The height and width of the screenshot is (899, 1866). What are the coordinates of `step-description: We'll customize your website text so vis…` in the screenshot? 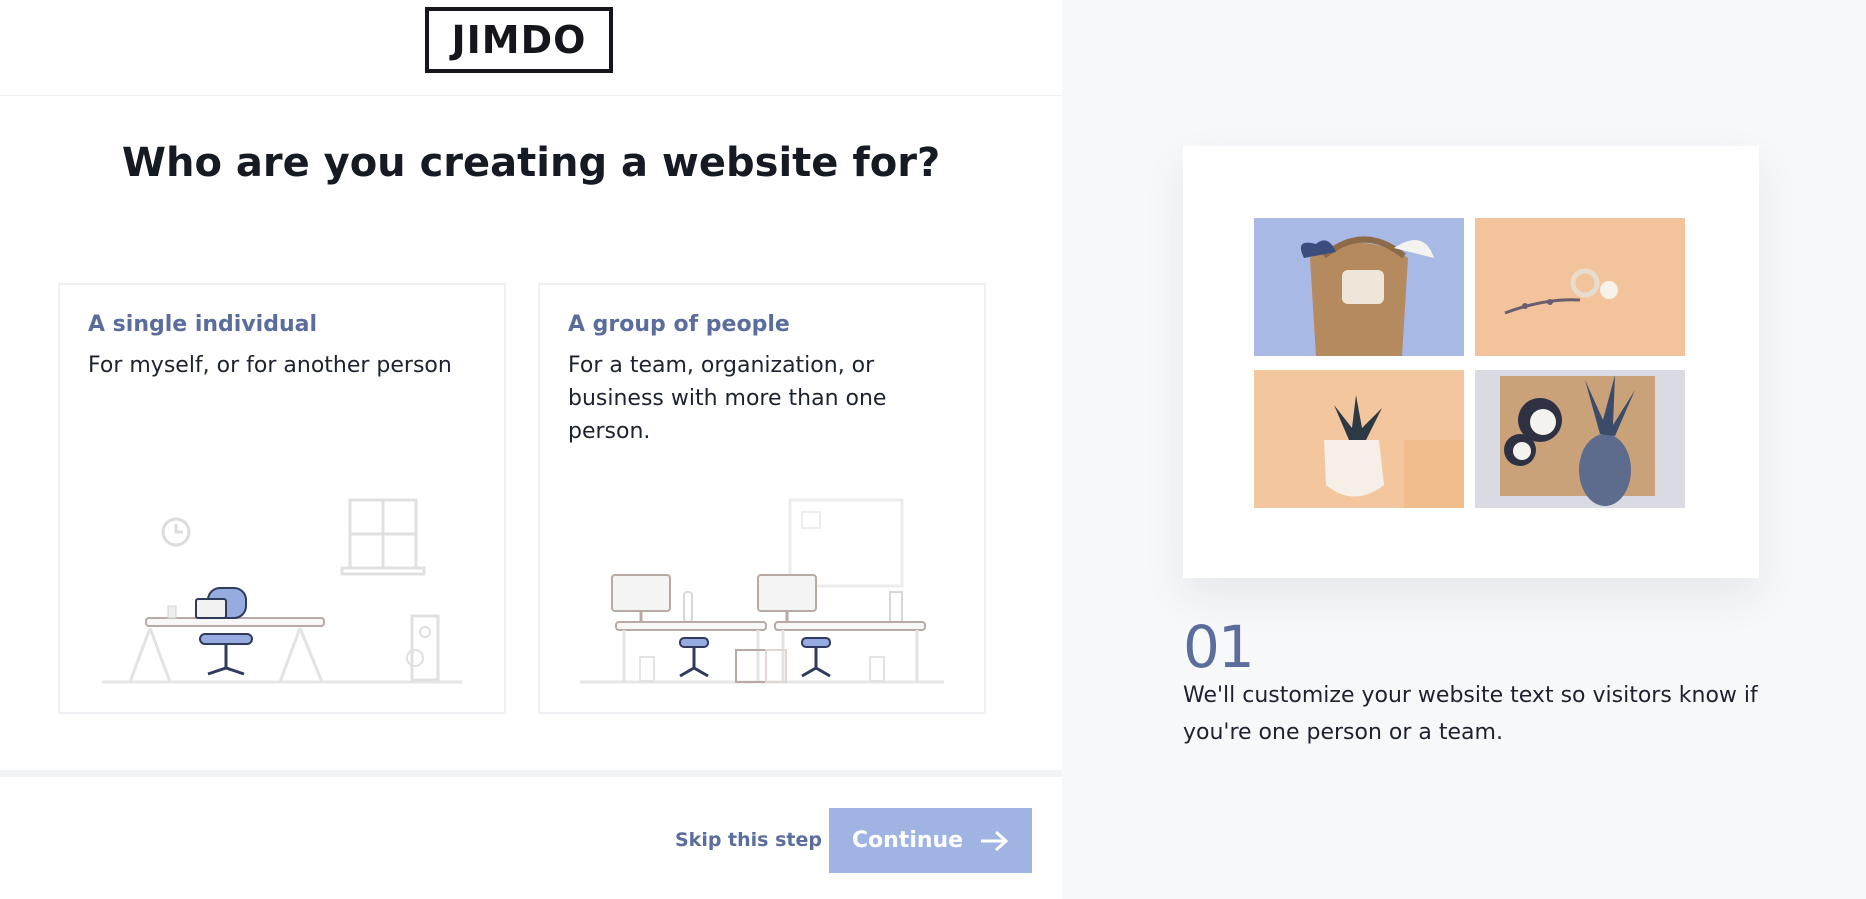 It's located at (1470, 714).